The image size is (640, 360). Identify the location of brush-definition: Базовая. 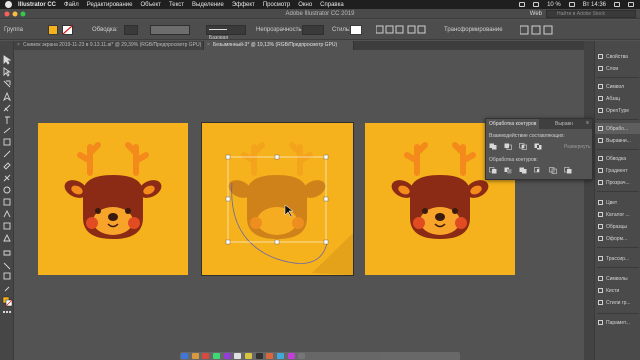
(226, 33).